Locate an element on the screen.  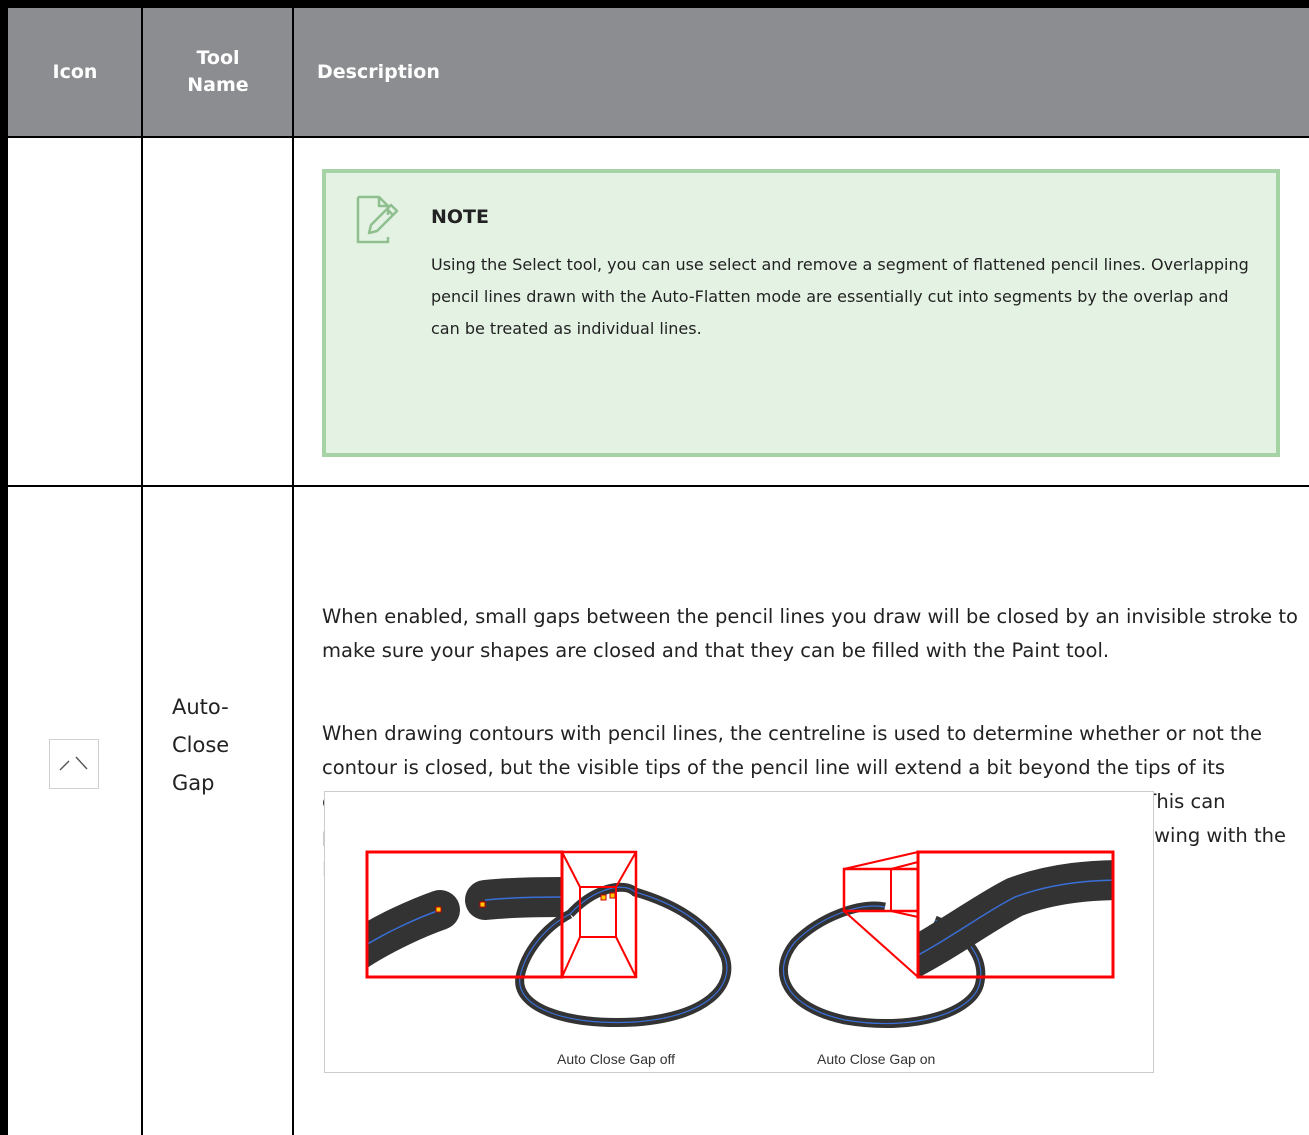
caption-auto-close-gap-on: Auto Close Gap on is located at coordinates (876, 1059).